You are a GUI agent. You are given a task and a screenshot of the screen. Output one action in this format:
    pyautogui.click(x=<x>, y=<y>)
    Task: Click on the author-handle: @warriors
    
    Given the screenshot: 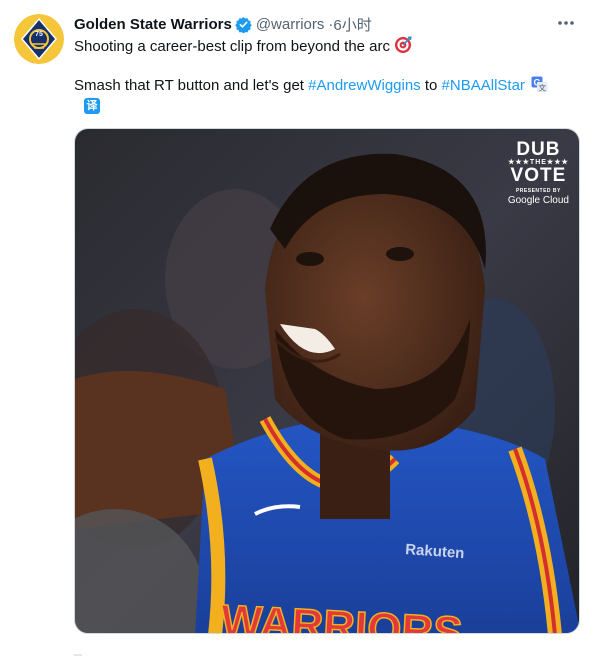 What is the action you would take?
    pyautogui.click(x=290, y=24)
    